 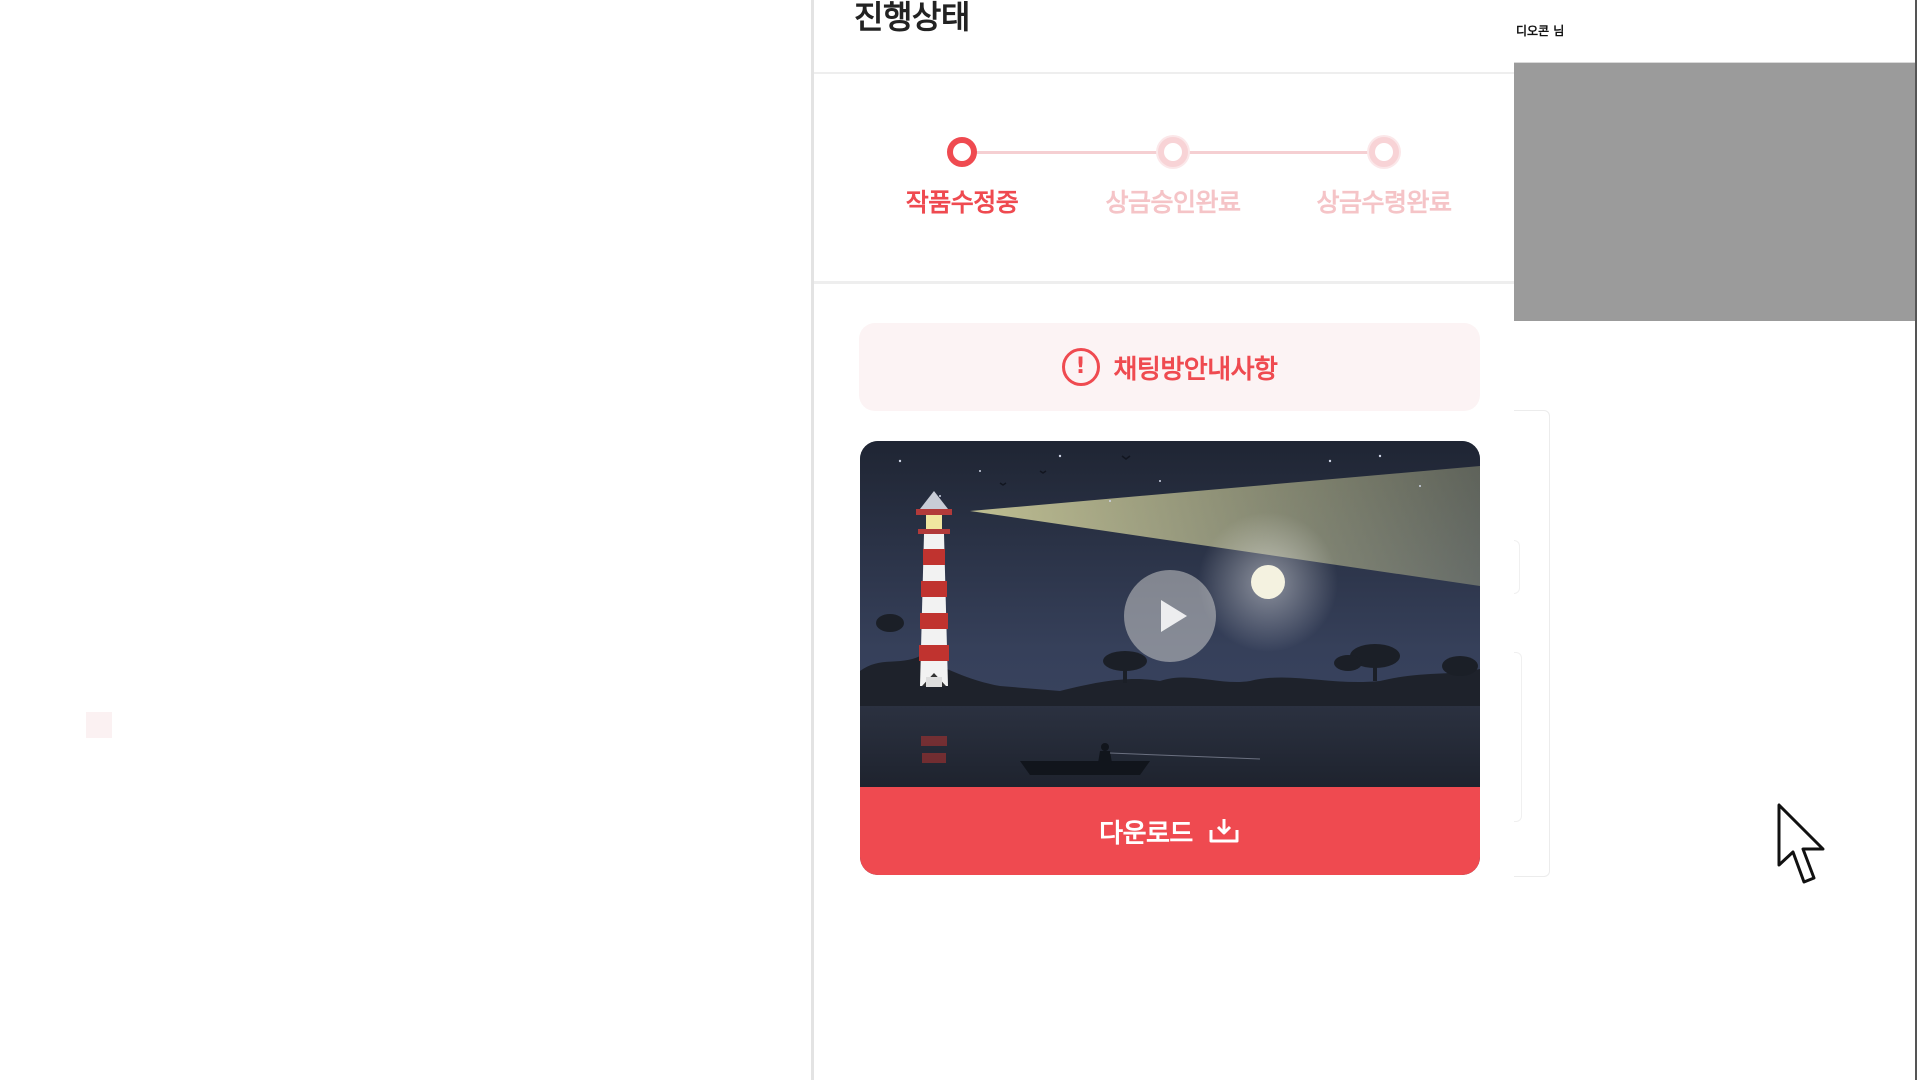 What do you see at coordinates (1540, 31) in the screenshot?
I see `user-name: 디오콘 님` at bounding box center [1540, 31].